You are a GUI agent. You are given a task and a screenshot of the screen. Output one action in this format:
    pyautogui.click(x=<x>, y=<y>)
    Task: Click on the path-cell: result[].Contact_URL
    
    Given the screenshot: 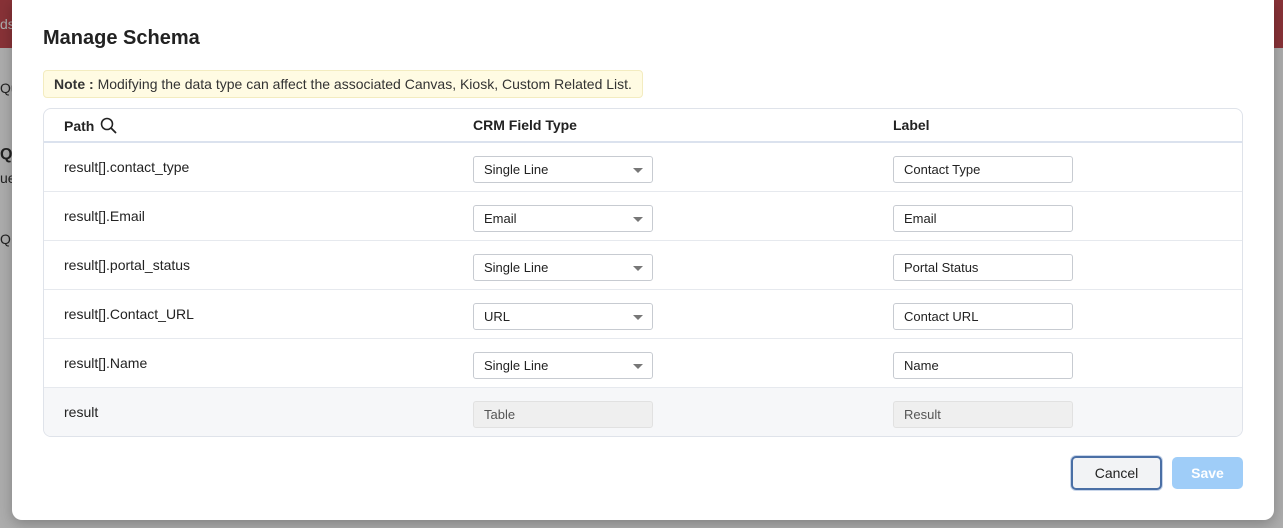 What is the action you would take?
    pyautogui.click(x=129, y=314)
    